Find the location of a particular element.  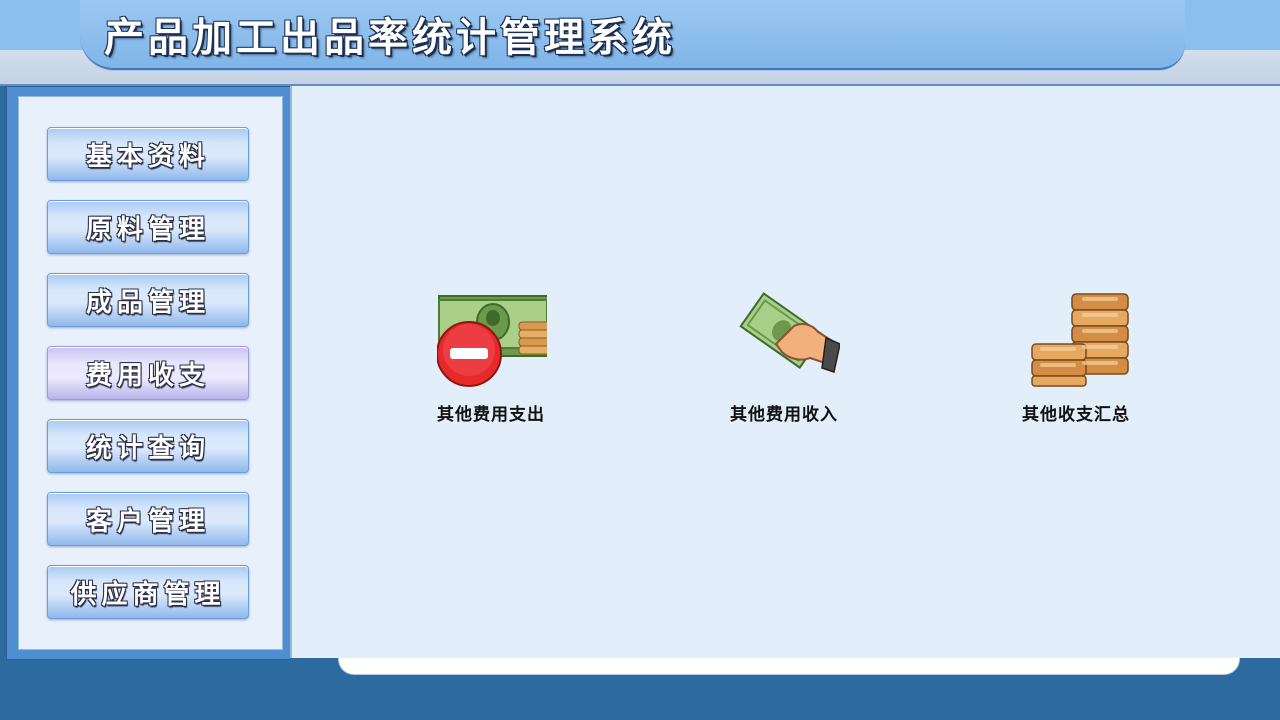

coins-stack-icon is located at coordinates (1080, 340).